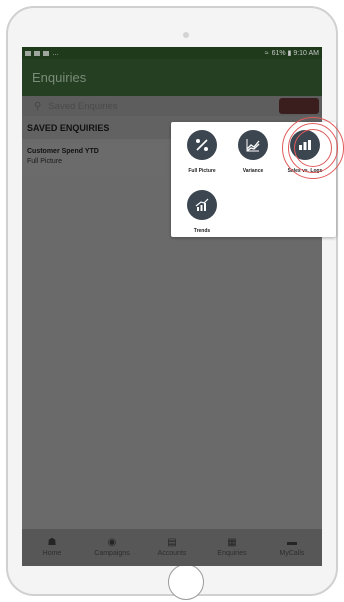 This screenshot has height=602, width=344. I want to click on status-right: ≈ 61% ▮ 9:10 AM, so click(291, 53).